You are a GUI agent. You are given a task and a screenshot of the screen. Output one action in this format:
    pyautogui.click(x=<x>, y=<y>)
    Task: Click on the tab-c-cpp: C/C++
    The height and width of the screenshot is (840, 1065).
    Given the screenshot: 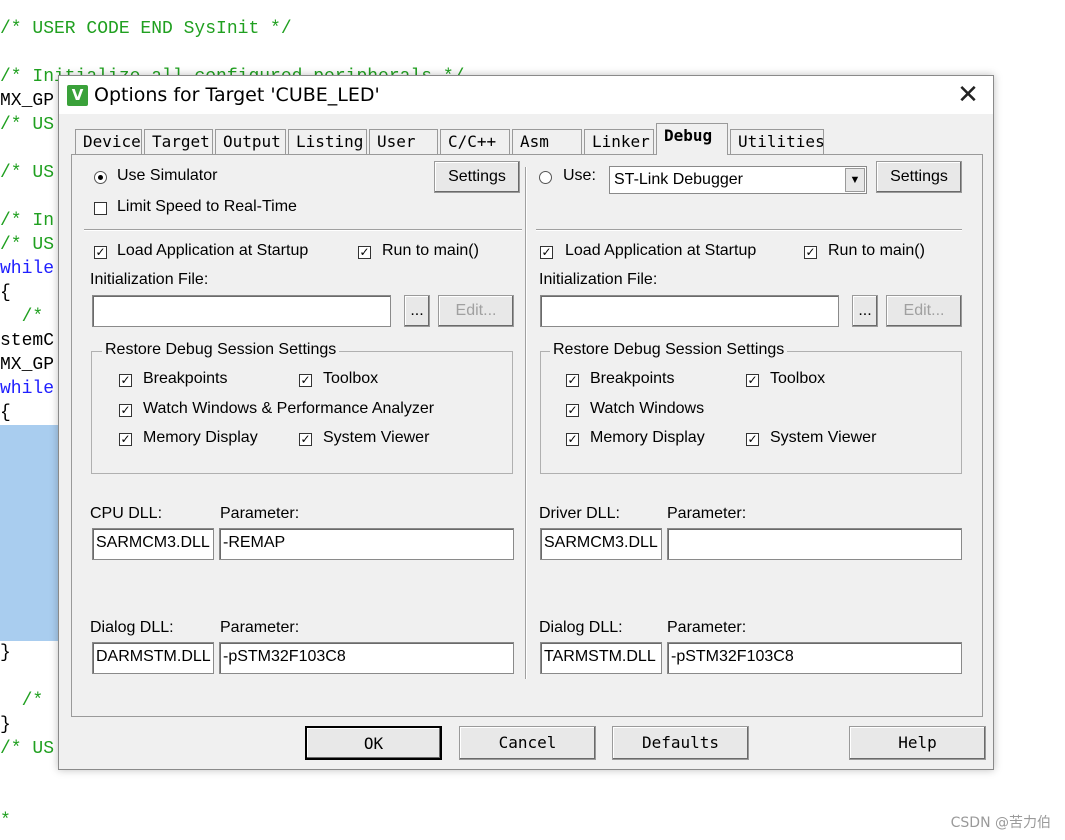 What is the action you would take?
    pyautogui.click(x=475, y=141)
    